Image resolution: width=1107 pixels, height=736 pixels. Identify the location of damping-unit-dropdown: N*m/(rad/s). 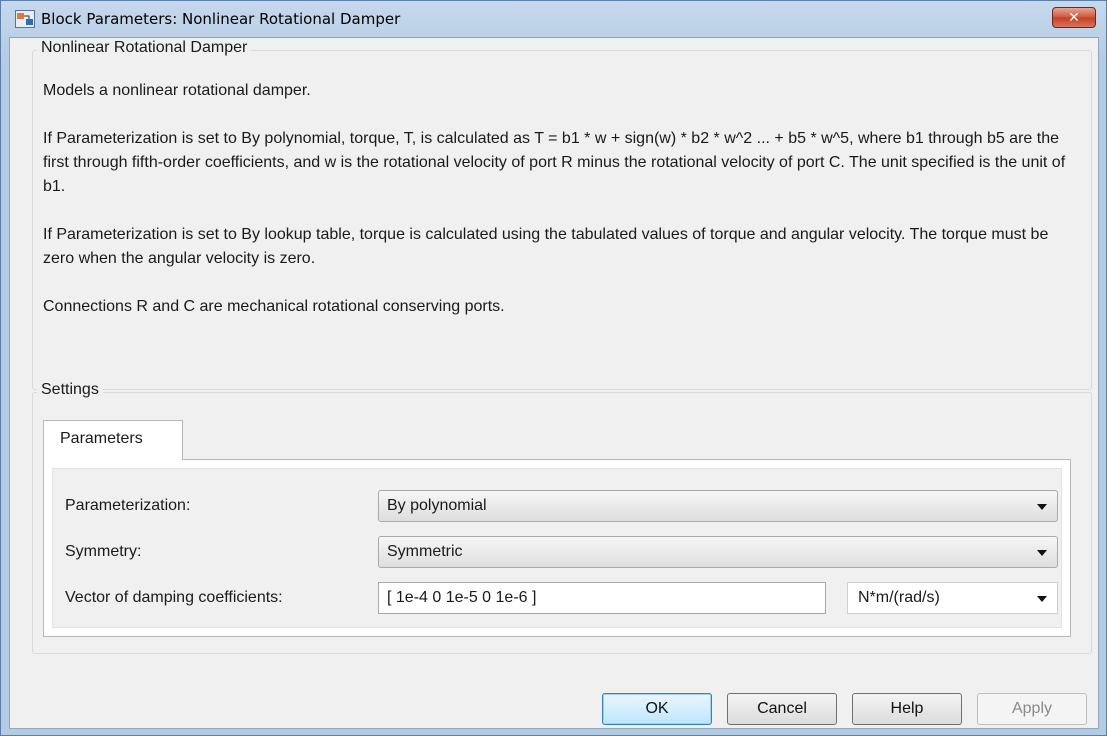
(952, 598).